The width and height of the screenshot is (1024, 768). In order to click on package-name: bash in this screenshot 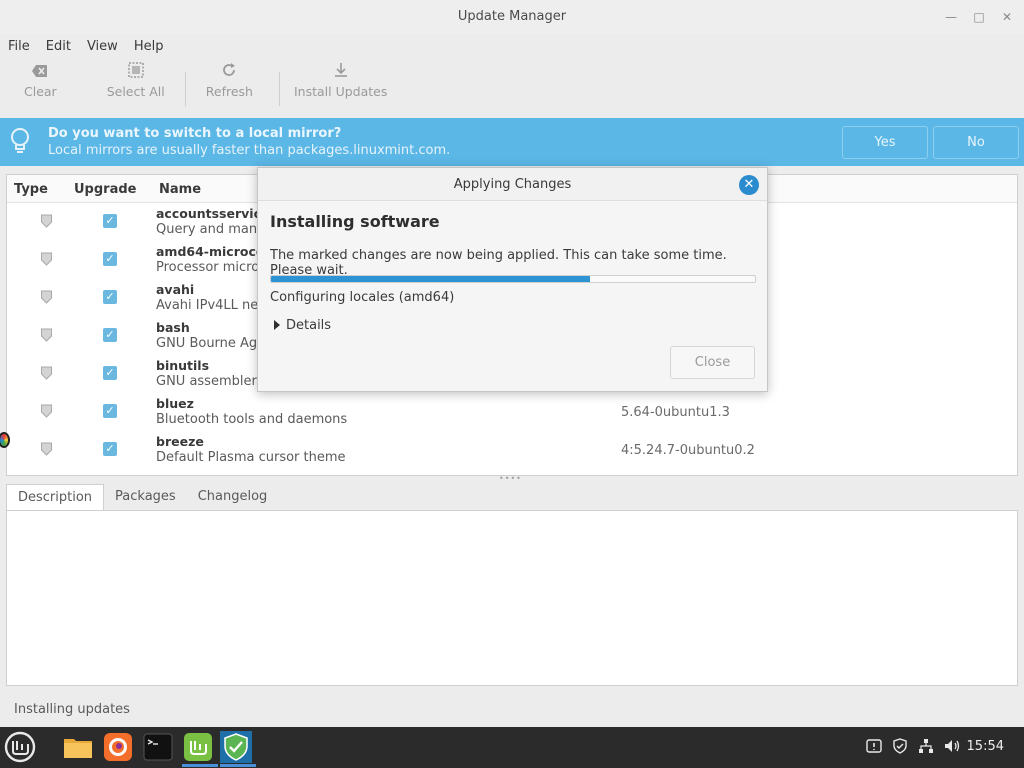, I will do `click(173, 327)`.